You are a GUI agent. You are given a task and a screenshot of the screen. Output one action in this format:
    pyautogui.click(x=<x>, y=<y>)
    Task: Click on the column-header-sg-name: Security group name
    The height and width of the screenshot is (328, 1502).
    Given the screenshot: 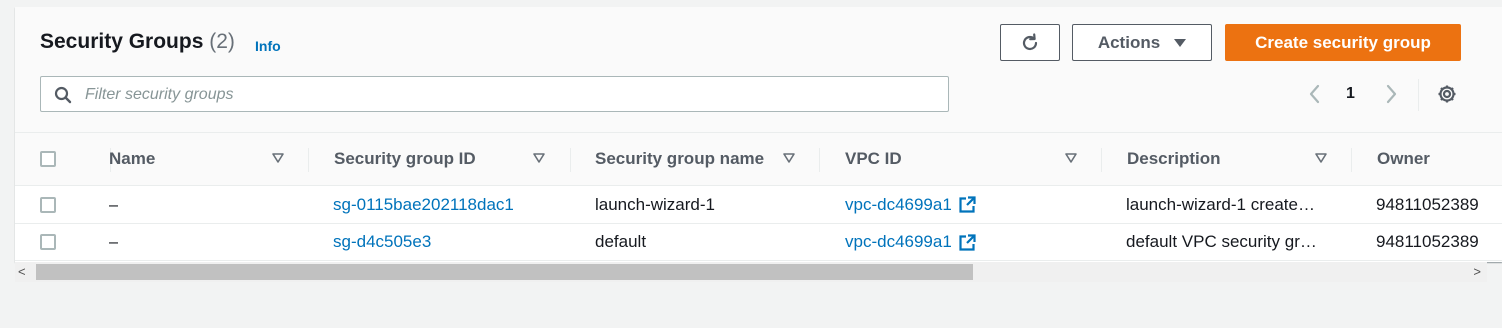 What is the action you would take?
    pyautogui.click(x=679, y=159)
    